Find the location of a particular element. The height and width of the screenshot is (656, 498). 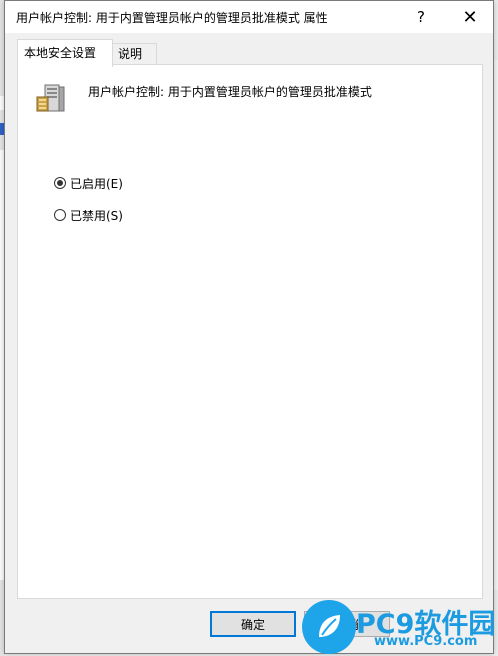

leaf-icon is located at coordinates (329, 626).